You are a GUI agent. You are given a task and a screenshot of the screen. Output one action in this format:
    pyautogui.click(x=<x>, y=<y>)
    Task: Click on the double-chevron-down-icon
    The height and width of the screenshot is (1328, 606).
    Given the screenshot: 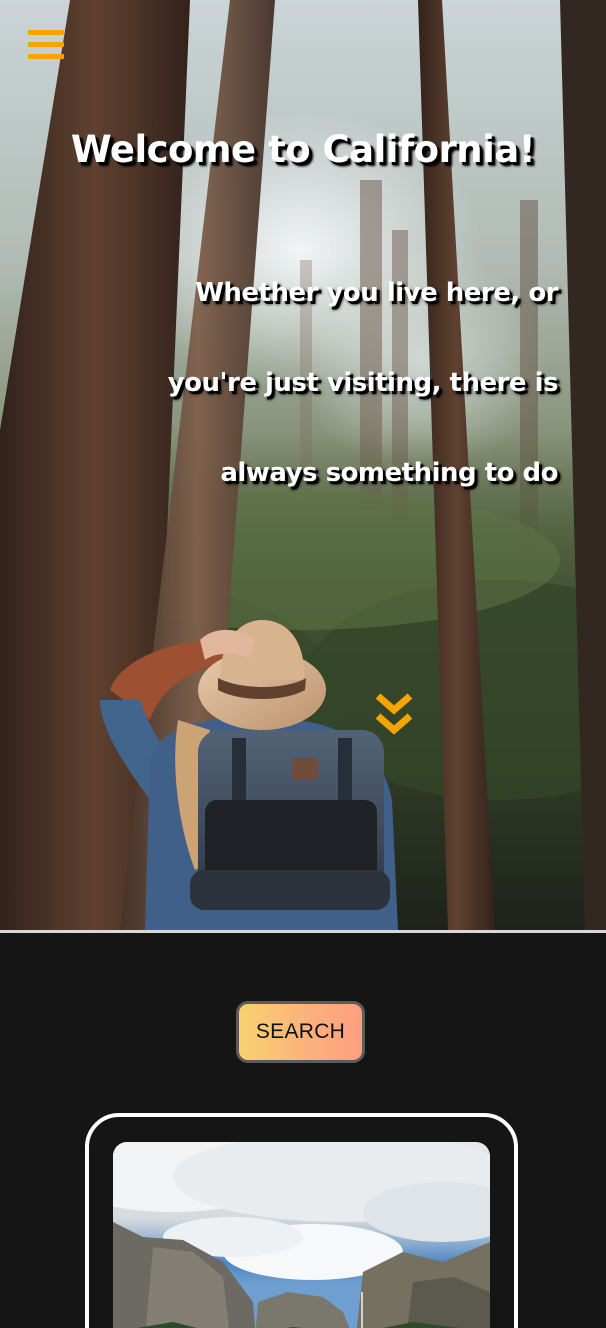 What is the action you would take?
    pyautogui.click(x=394, y=715)
    